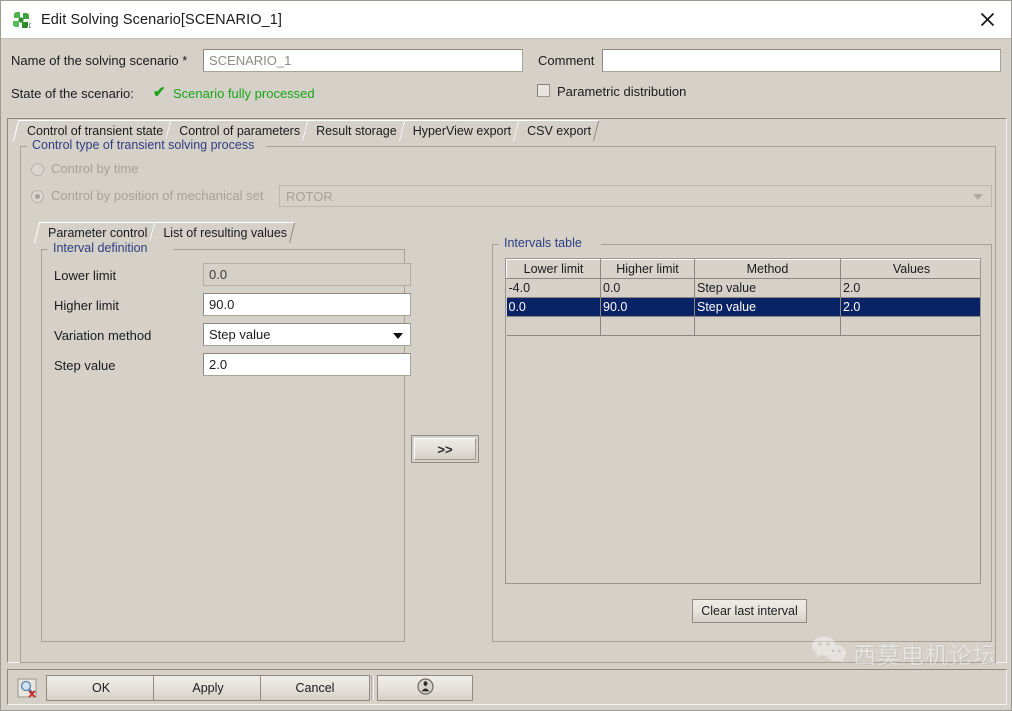  Describe the element at coordinates (307, 334) in the screenshot. I see `variation-method-combo: Step value` at that location.